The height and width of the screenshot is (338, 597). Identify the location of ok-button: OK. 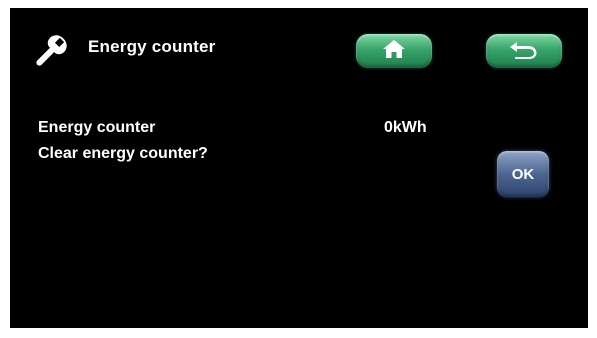
(523, 174).